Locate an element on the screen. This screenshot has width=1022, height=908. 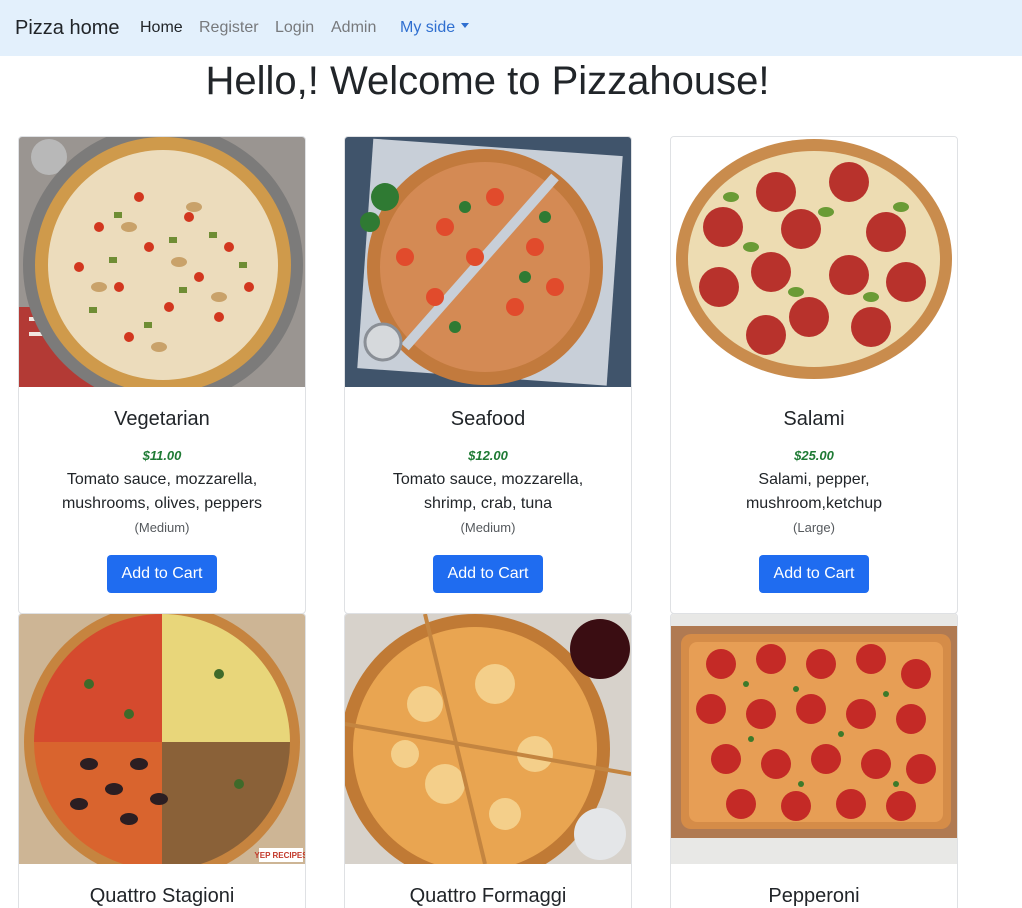
watermark-text: YEP RECIPES is located at coordinates (279, 855).